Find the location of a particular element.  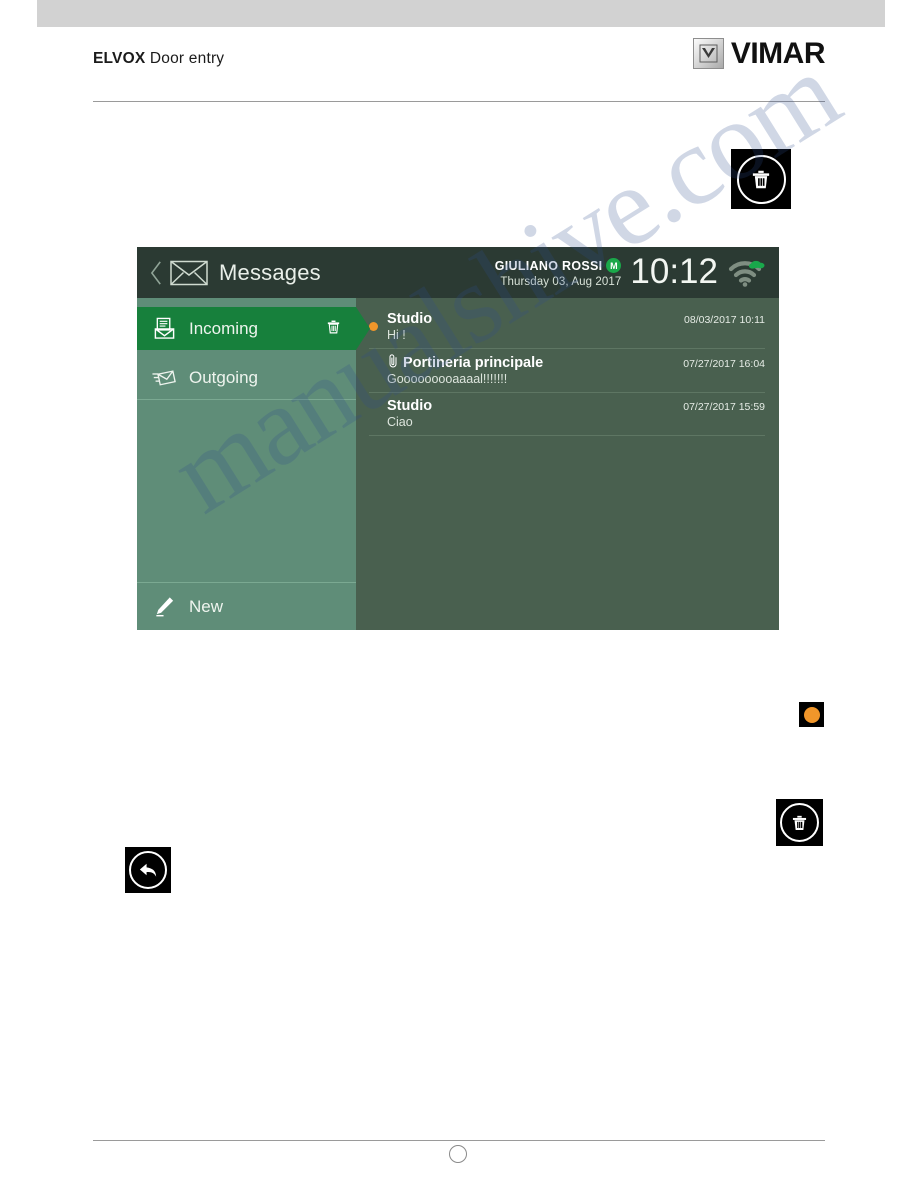

user-line: GIULIANO ROSSI M is located at coordinates (558, 266).